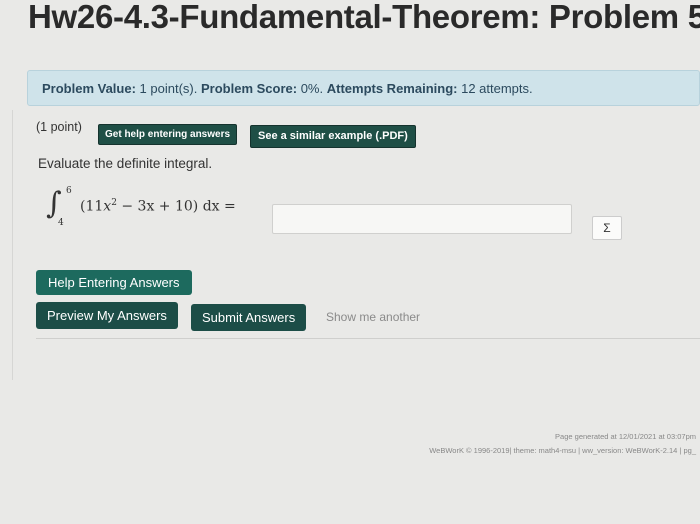  What do you see at coordinates (61, 223) in the screenshot?
I see `integral-lower-limit: 4` at bounding box center [61, 223].